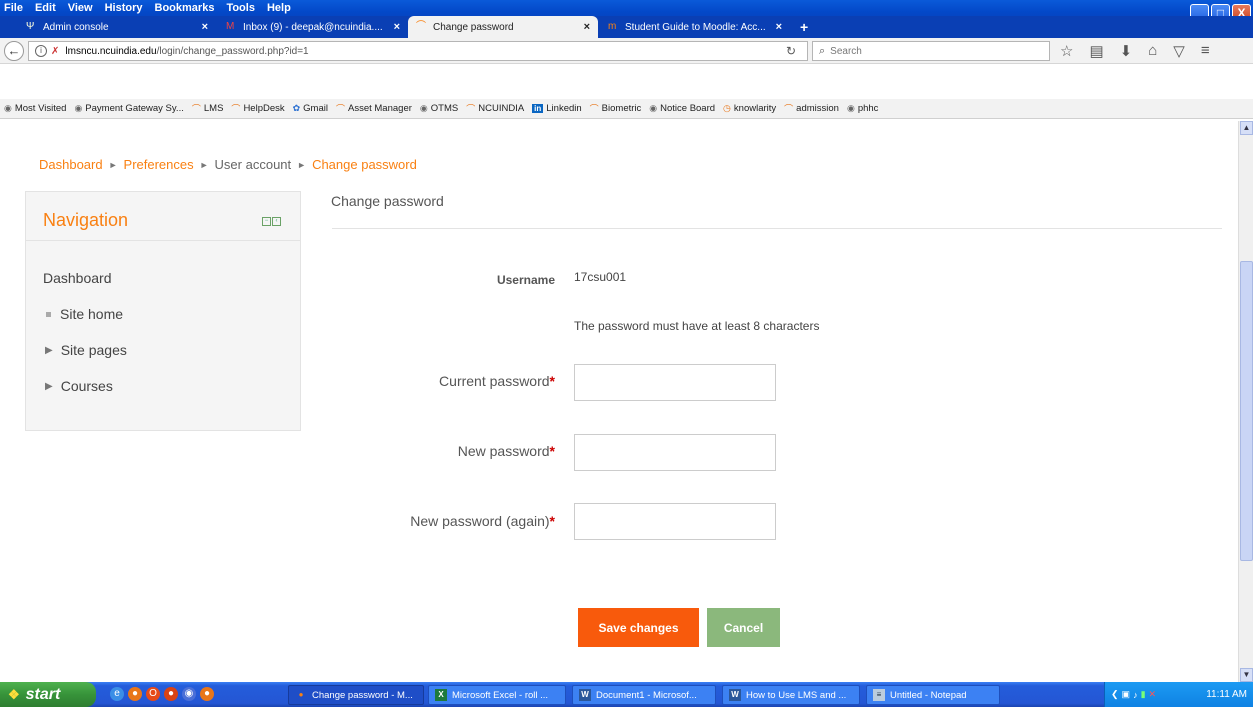 Image resolution: width=1253 pixels, height=707 pixels. I want to click on info-icon: i, so click(41, 51).